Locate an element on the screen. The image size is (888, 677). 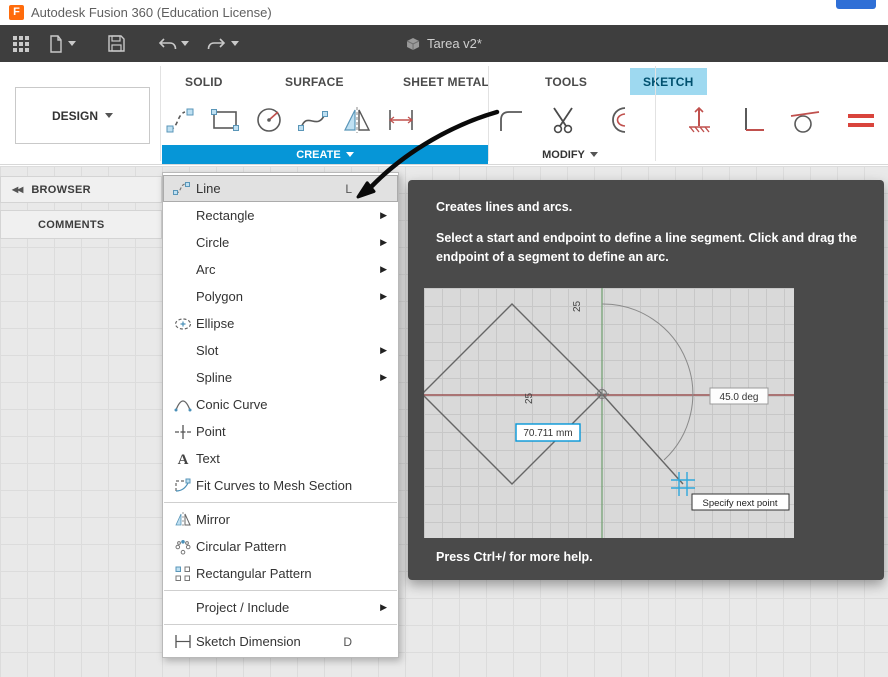
menu-item-label: Ellipse is located at coordinates (215, 323).